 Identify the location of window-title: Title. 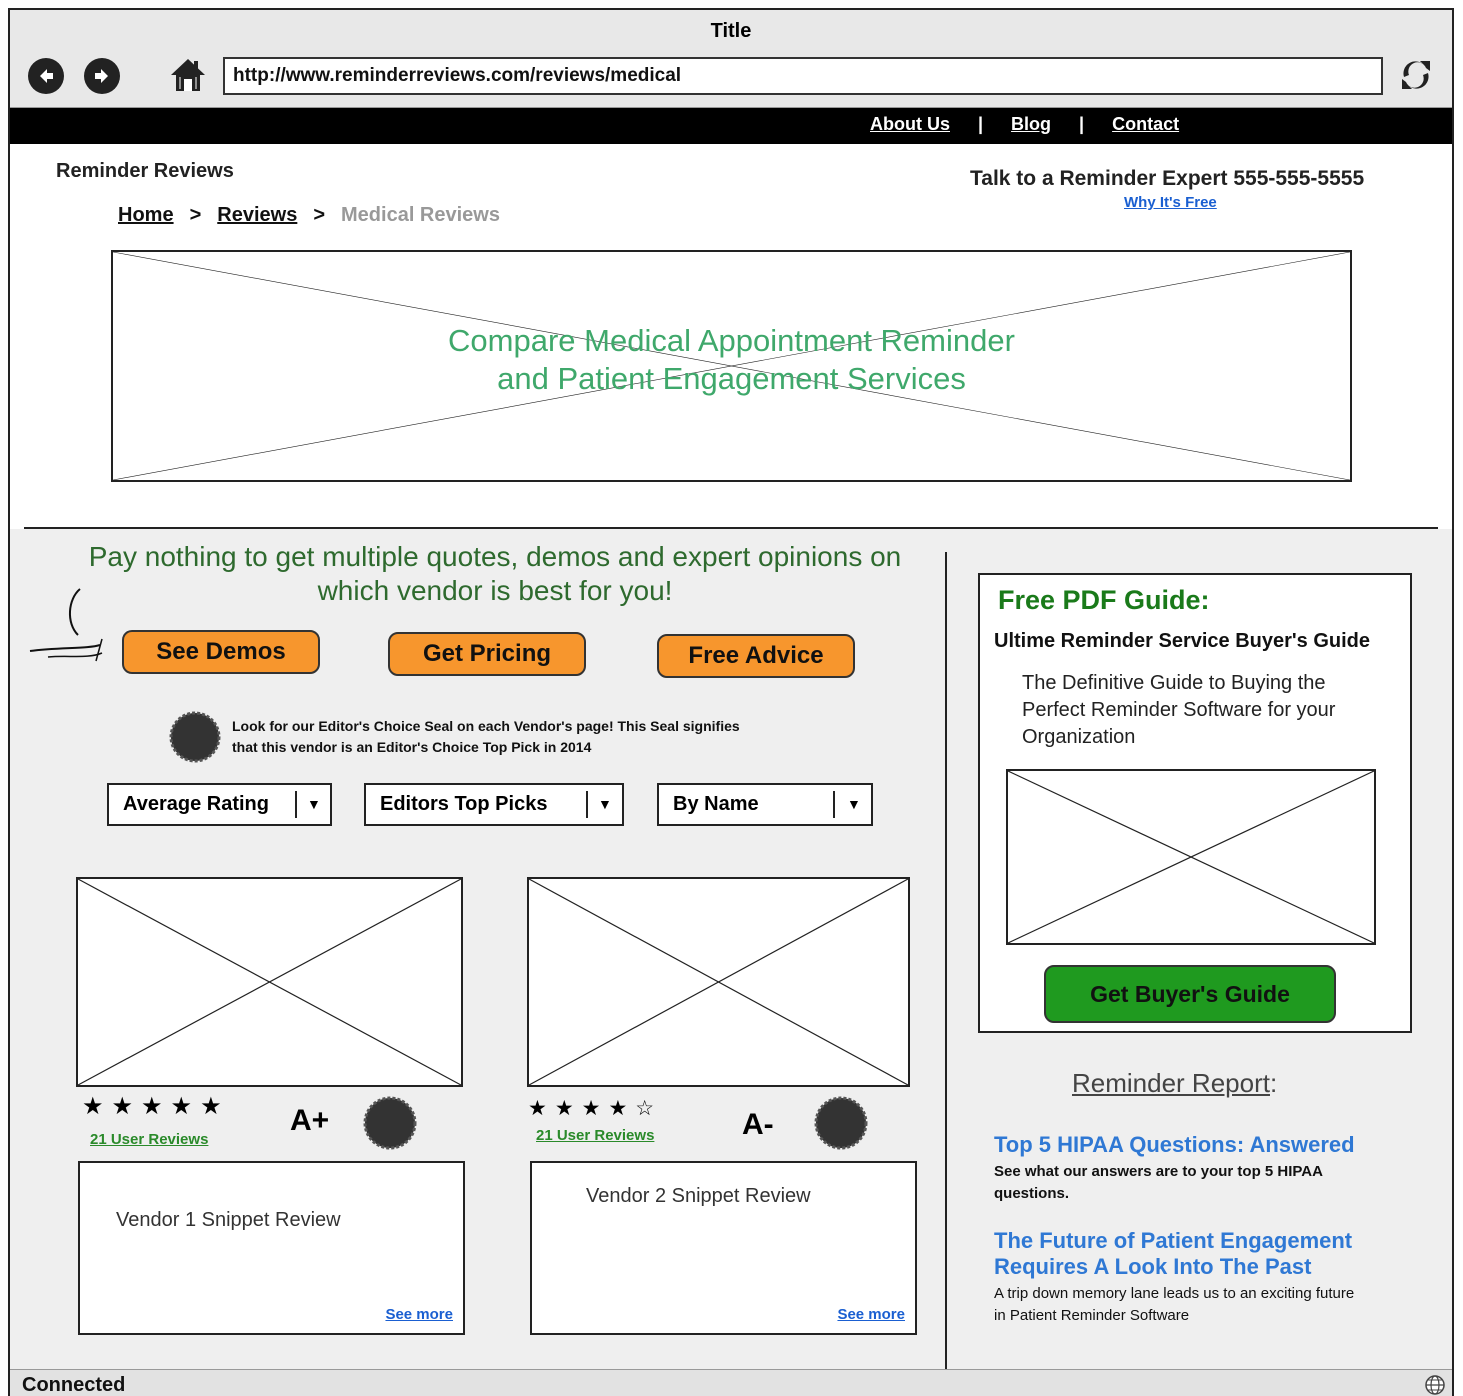
(731, 31).